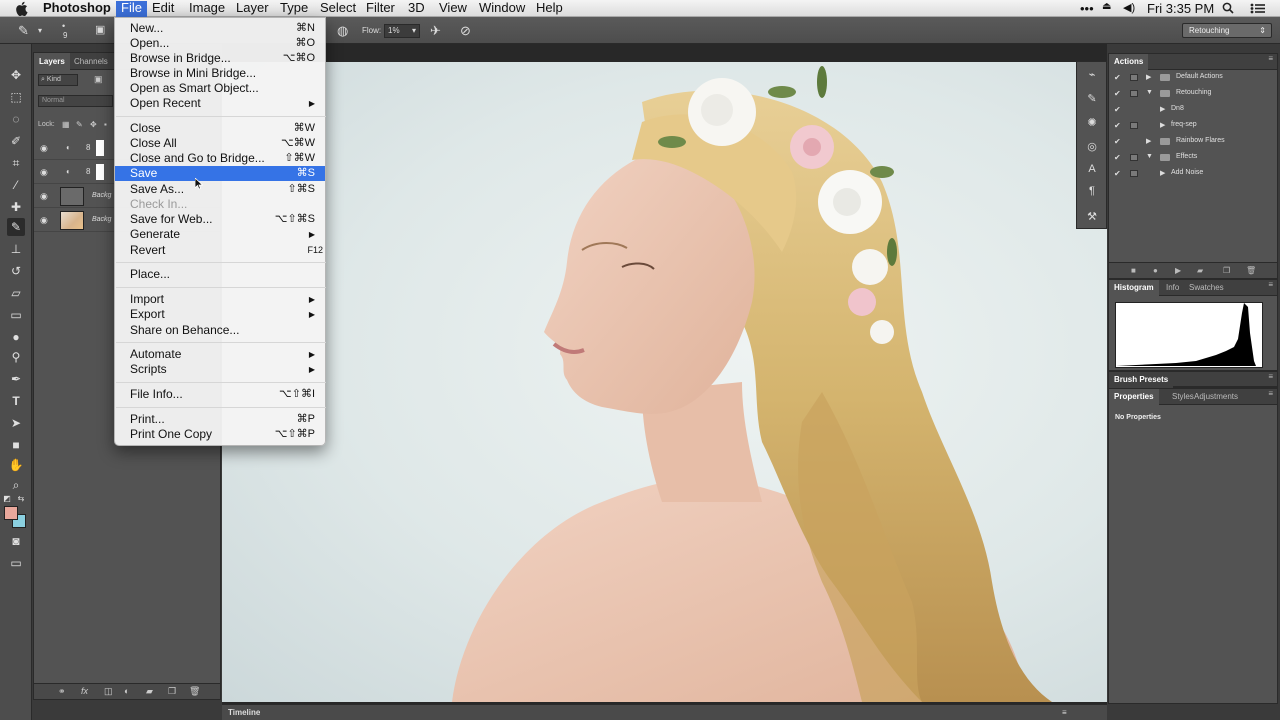 Image resolution: width=1280 pixels, height=720 pixels. Describe the element at coordinates (220, 234) in the screenshot. I see `menu-item-generate: Generate ▶` at that location.